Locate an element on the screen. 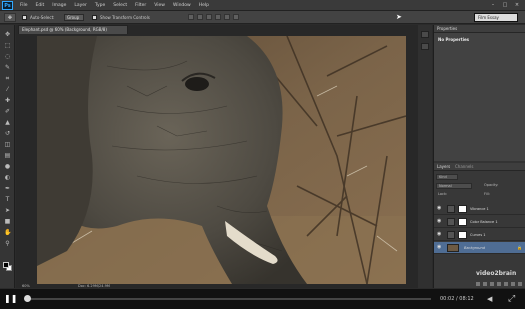 The image size is (525, 309). properties-panel: No Properties is located at coordinates (479, 97).